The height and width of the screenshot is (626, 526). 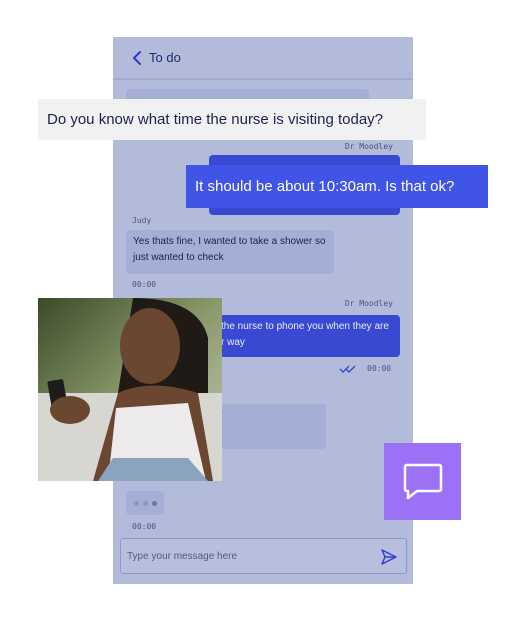 What do you see at coordinates (178, 257) in the screenshot?
I see `message-text: just wanted to check` at bounding box center [178, 257].